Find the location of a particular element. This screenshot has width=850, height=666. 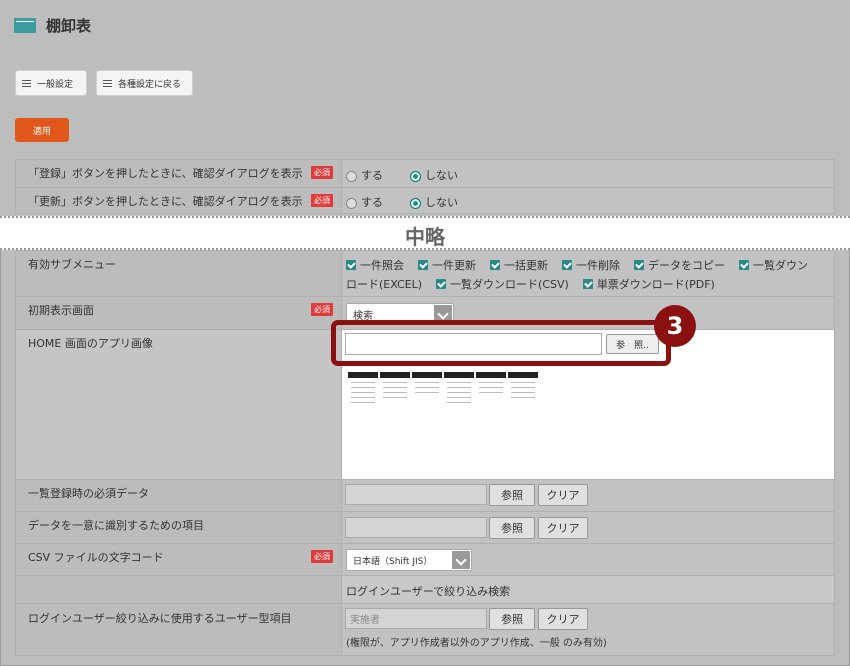

initial-screen-label: 初期表示画面 is located at coordinates (61, 310).